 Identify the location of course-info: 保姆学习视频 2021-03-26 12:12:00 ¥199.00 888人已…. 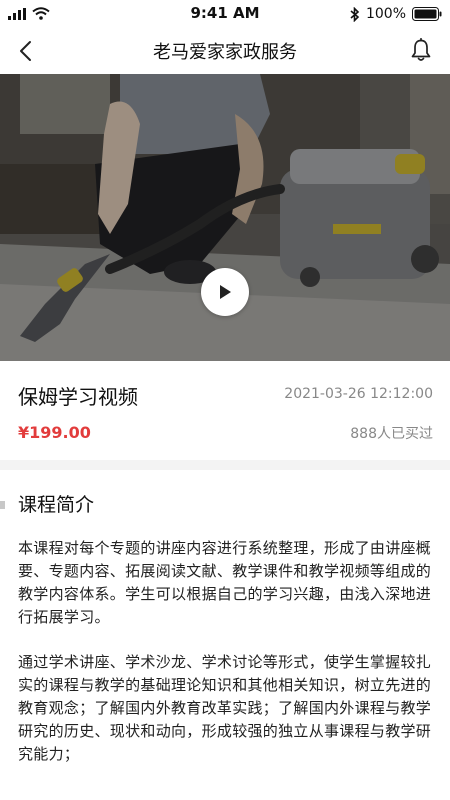
(225, 410).